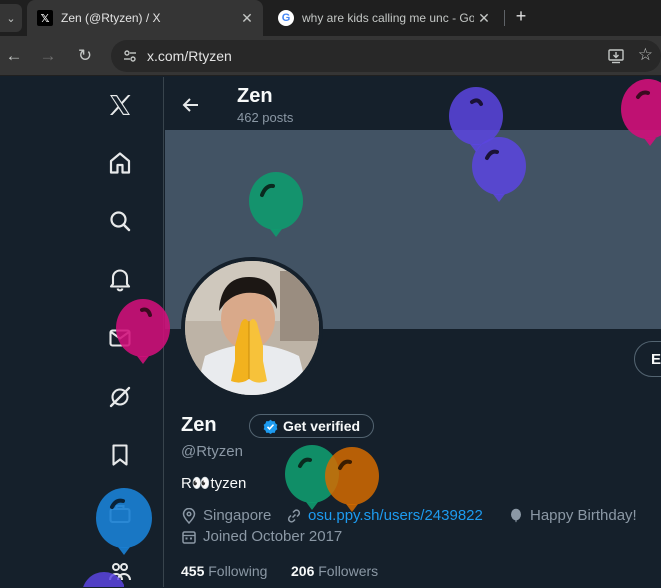 Image resolution: width=661 pixels, height=588 pixels. What do you see at coordinates (189, 537) in the screenshot?
I see `calendar-icon` at bounding box center [189, 537].